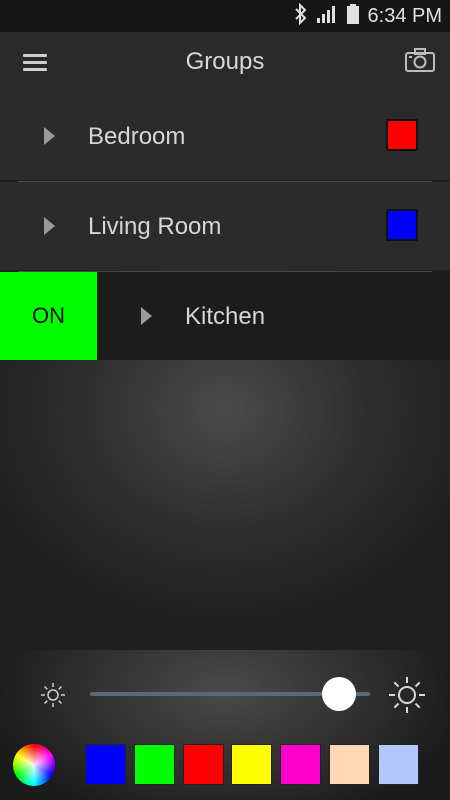 This screenshot has width=450, height=800. I want to click on status-bar: 6:34 PM, so click(225, 16).